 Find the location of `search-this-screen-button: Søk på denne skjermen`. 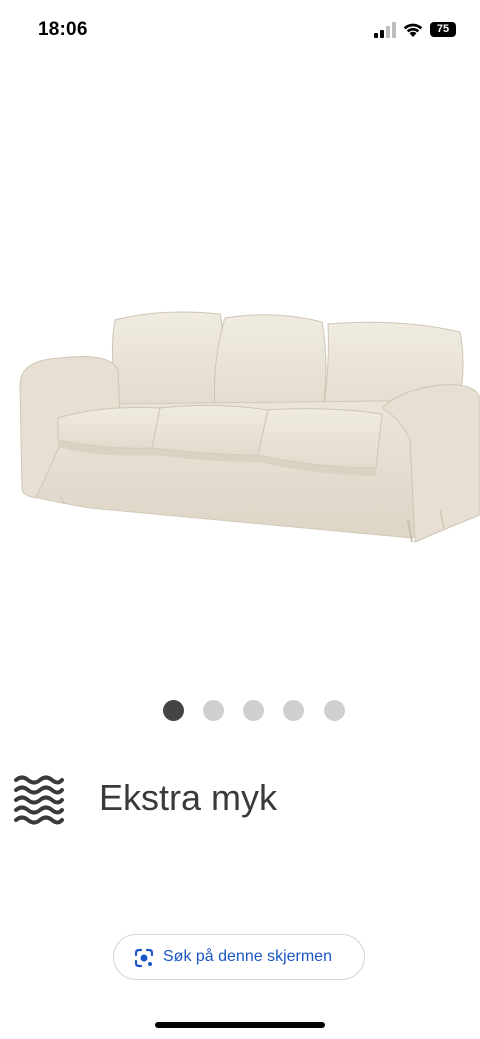

search-this-screen-button: Søk på denne skjermen is located at coordinates (239, 957).